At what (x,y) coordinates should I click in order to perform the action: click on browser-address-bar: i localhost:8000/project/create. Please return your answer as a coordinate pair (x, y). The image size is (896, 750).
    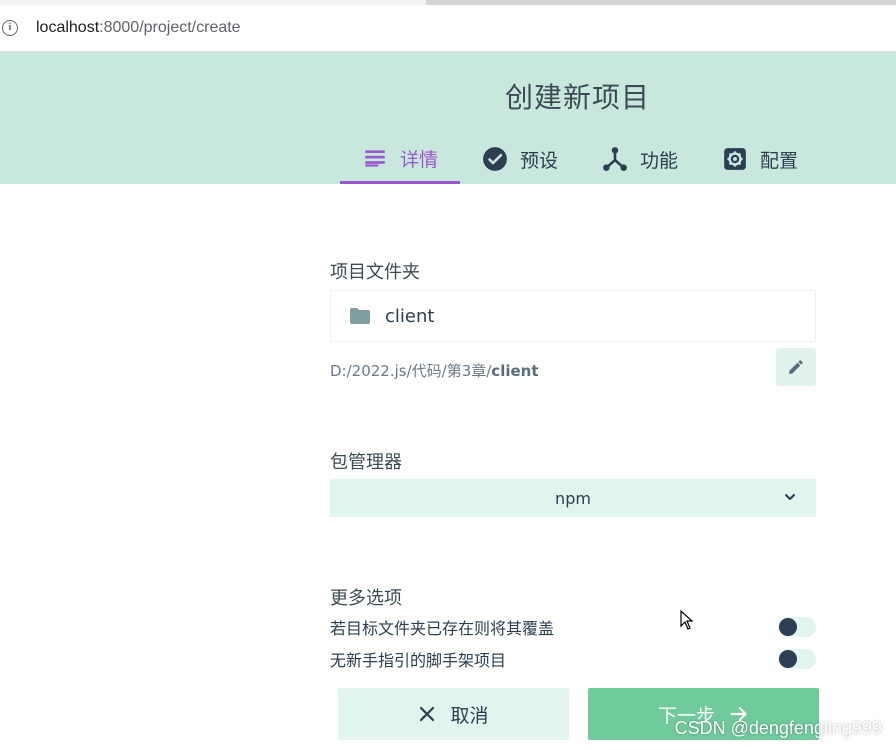
    Looking at the image, I should click on (448, 26).